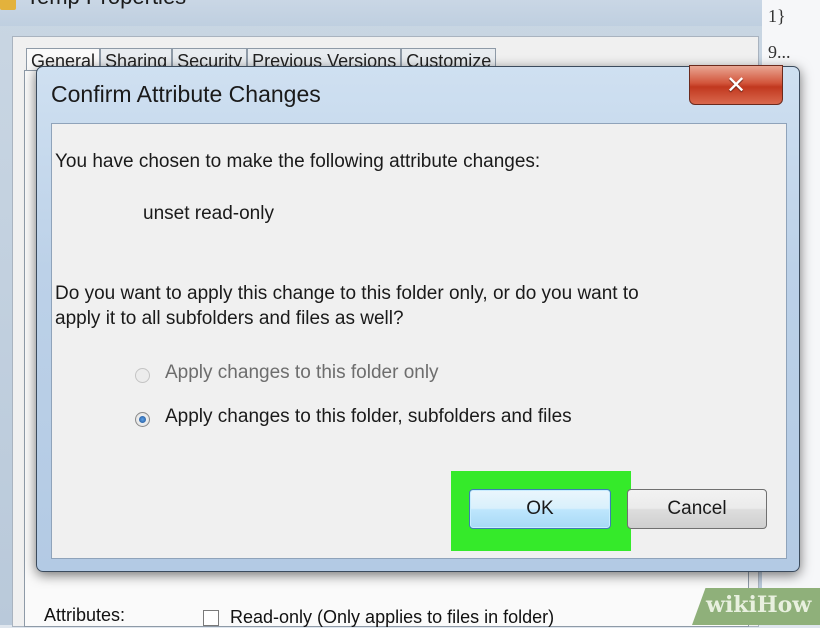 The height and width of the screenshot is (628, 820). What do you see at coordinates (186, 94) in the screenshot?
I see `dialog-title: Confirm Attribute Changes` at bounding box center [186, 94].